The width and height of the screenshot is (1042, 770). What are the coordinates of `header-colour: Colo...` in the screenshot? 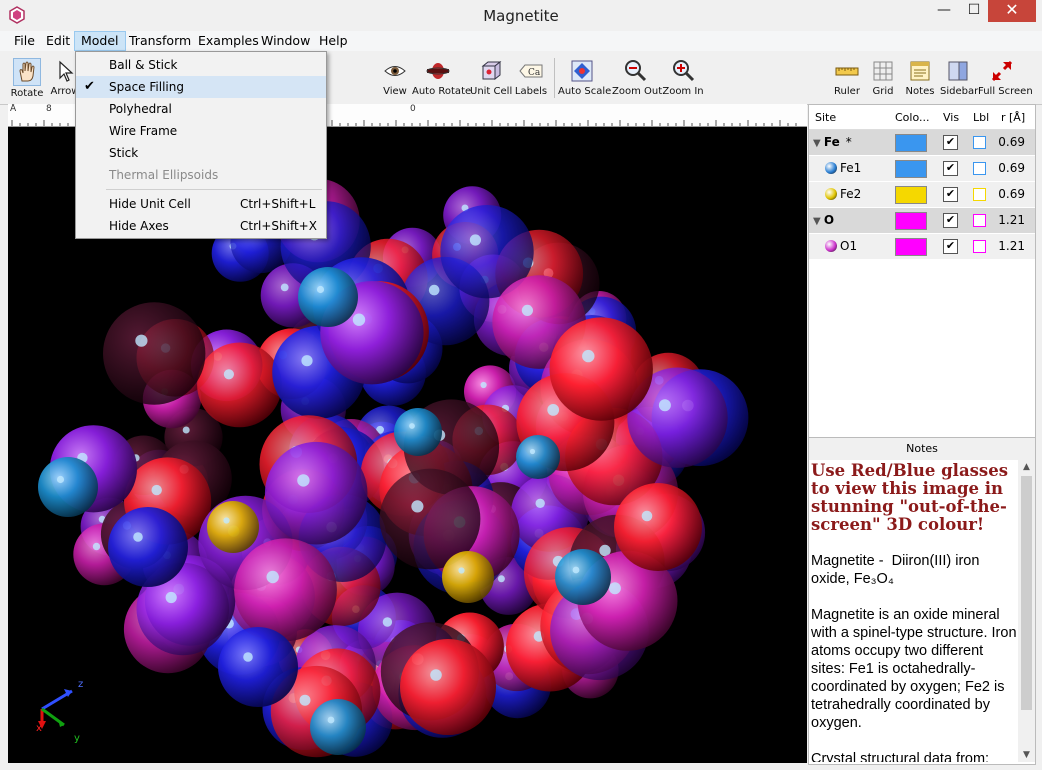 It's located at (912, 117).